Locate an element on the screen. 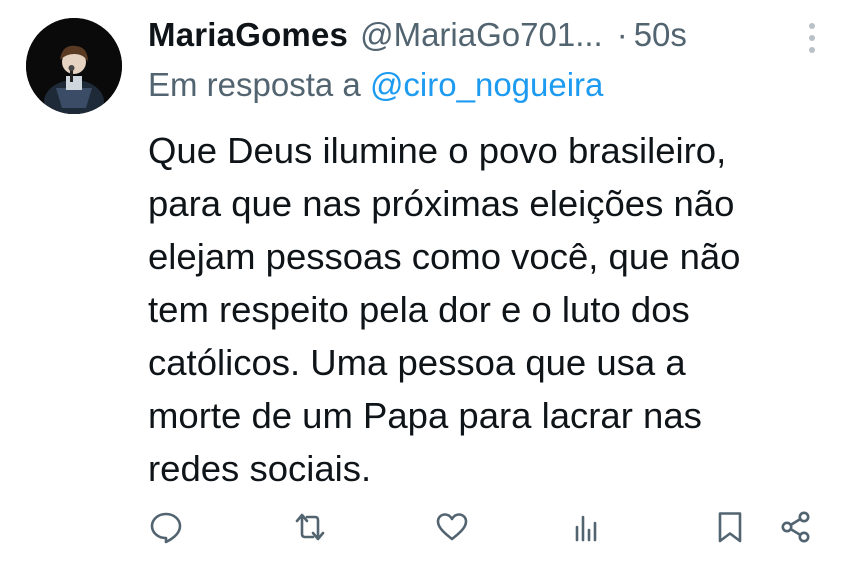 The image size is (856, 570). more-vertical-icon is located at coordinates (812, 38).